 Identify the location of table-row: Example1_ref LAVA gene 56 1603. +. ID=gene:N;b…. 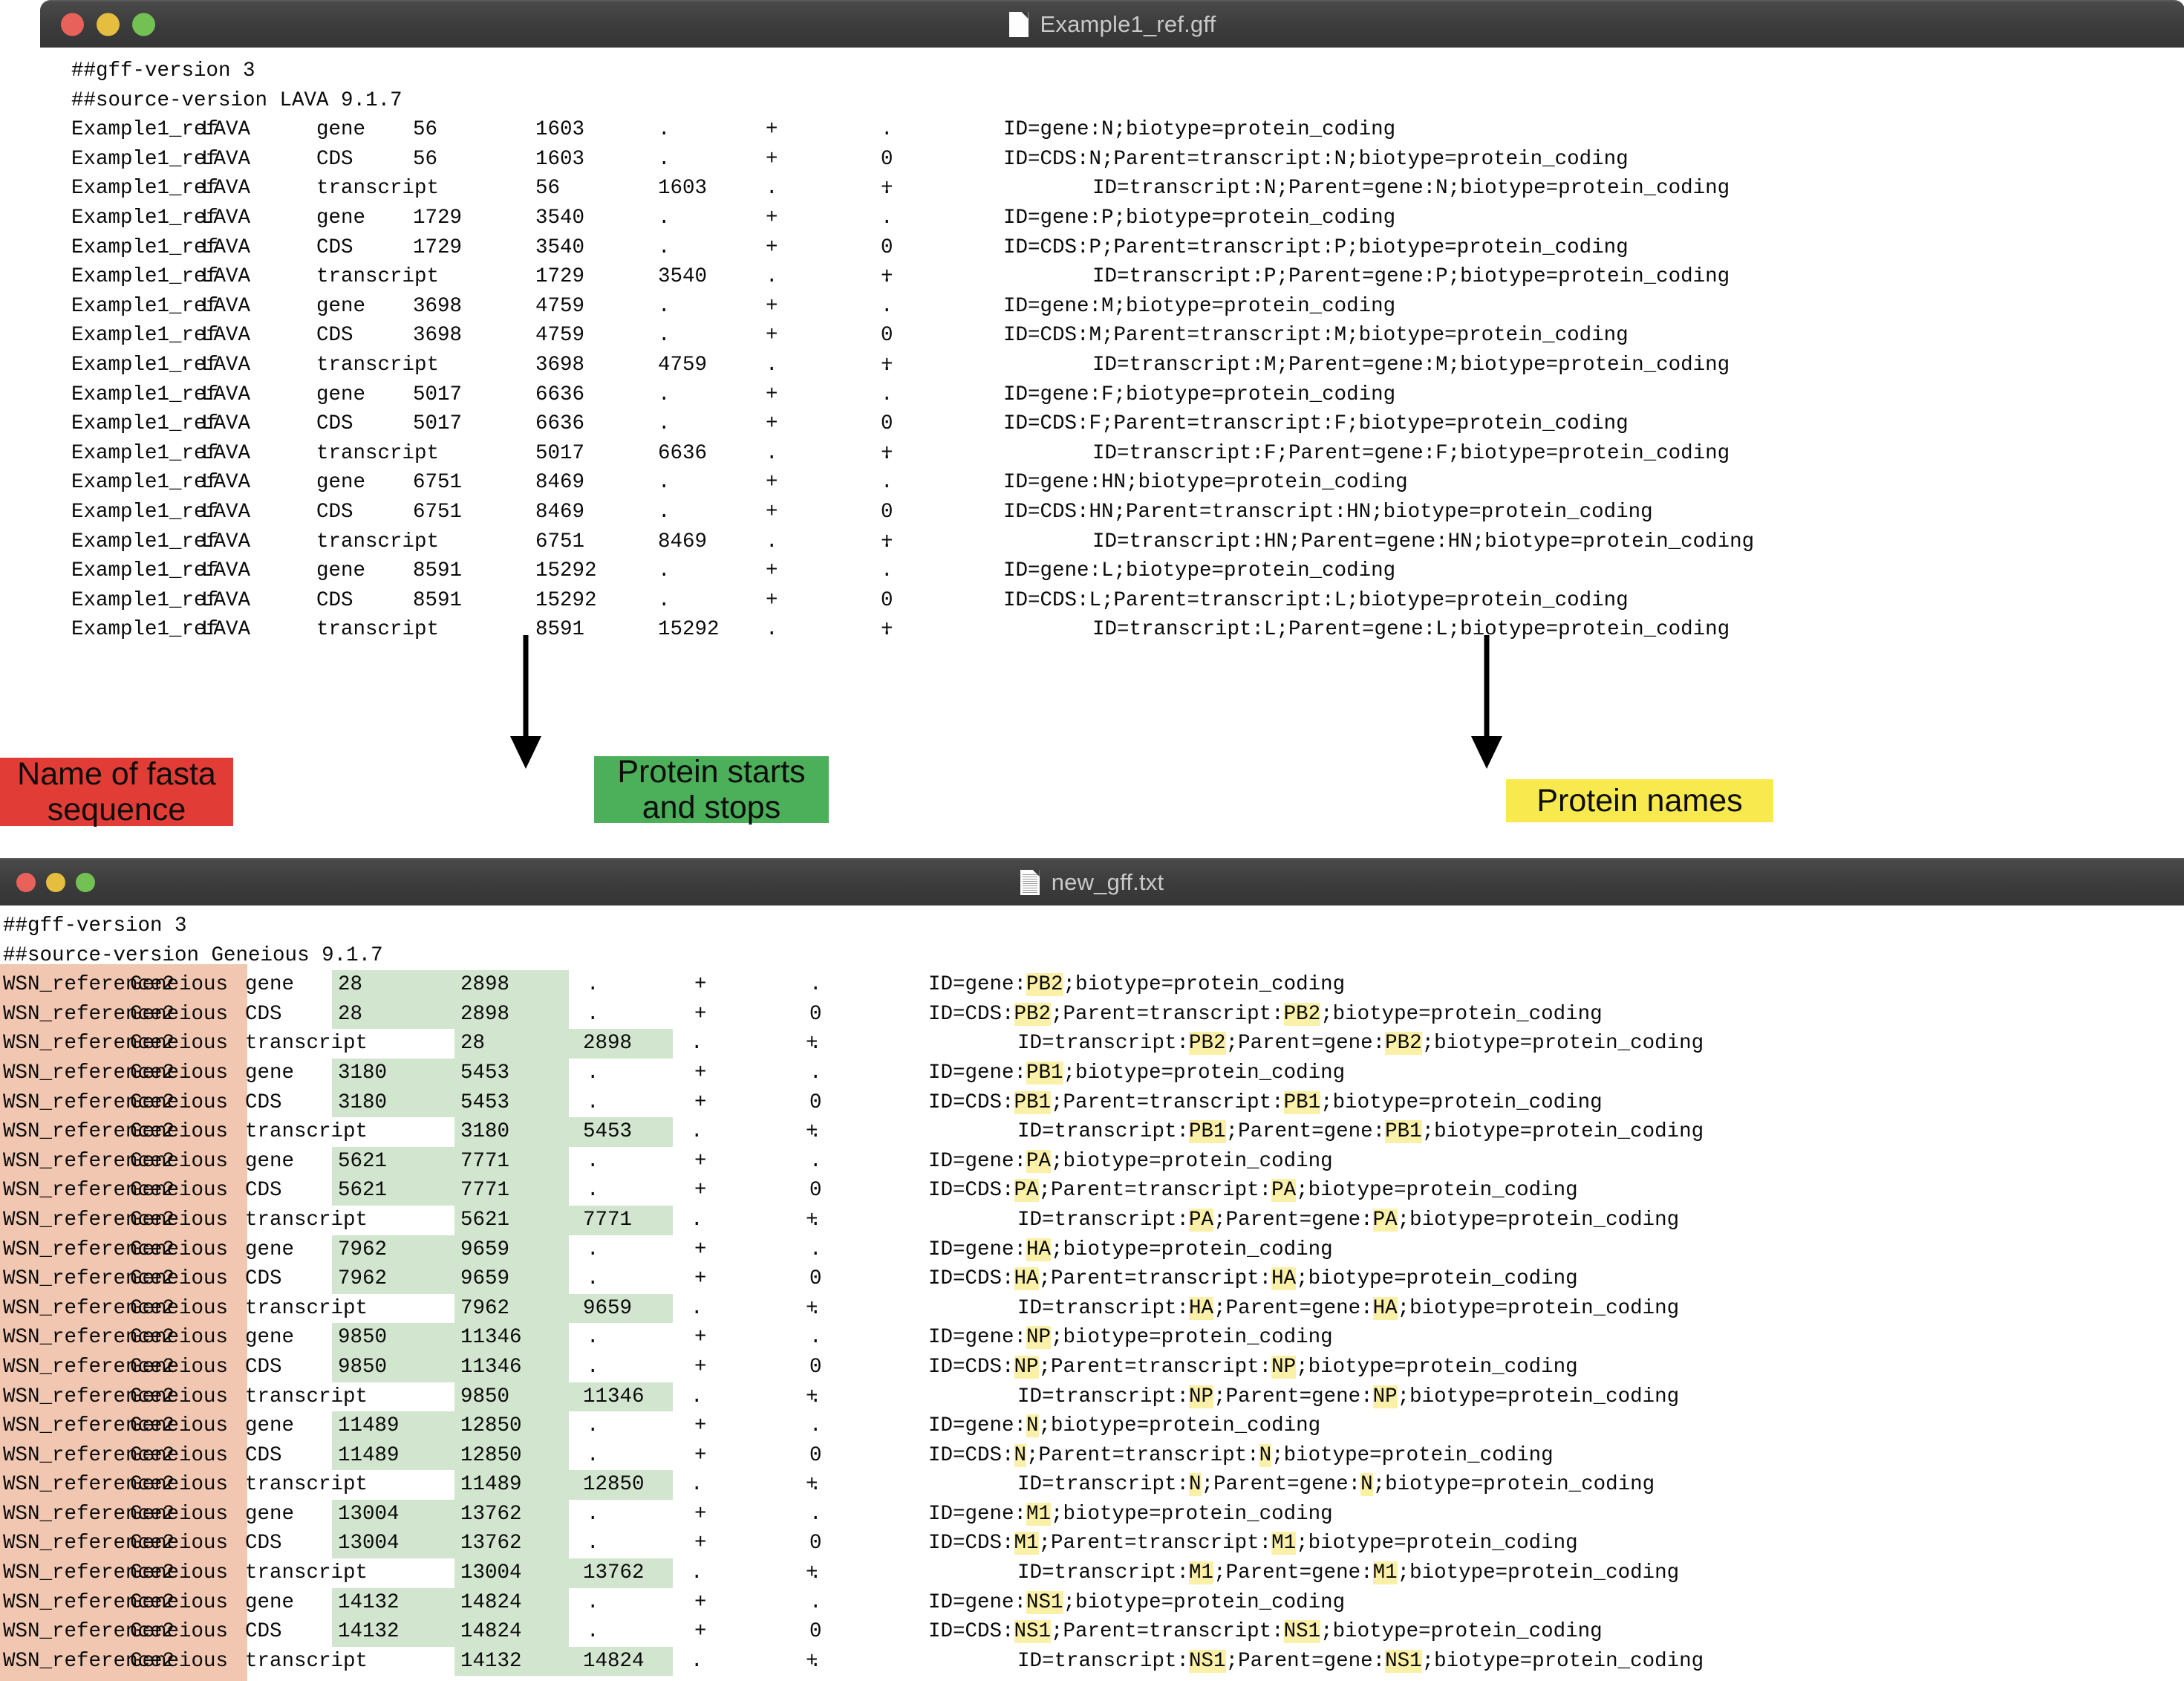
(1127, 130).